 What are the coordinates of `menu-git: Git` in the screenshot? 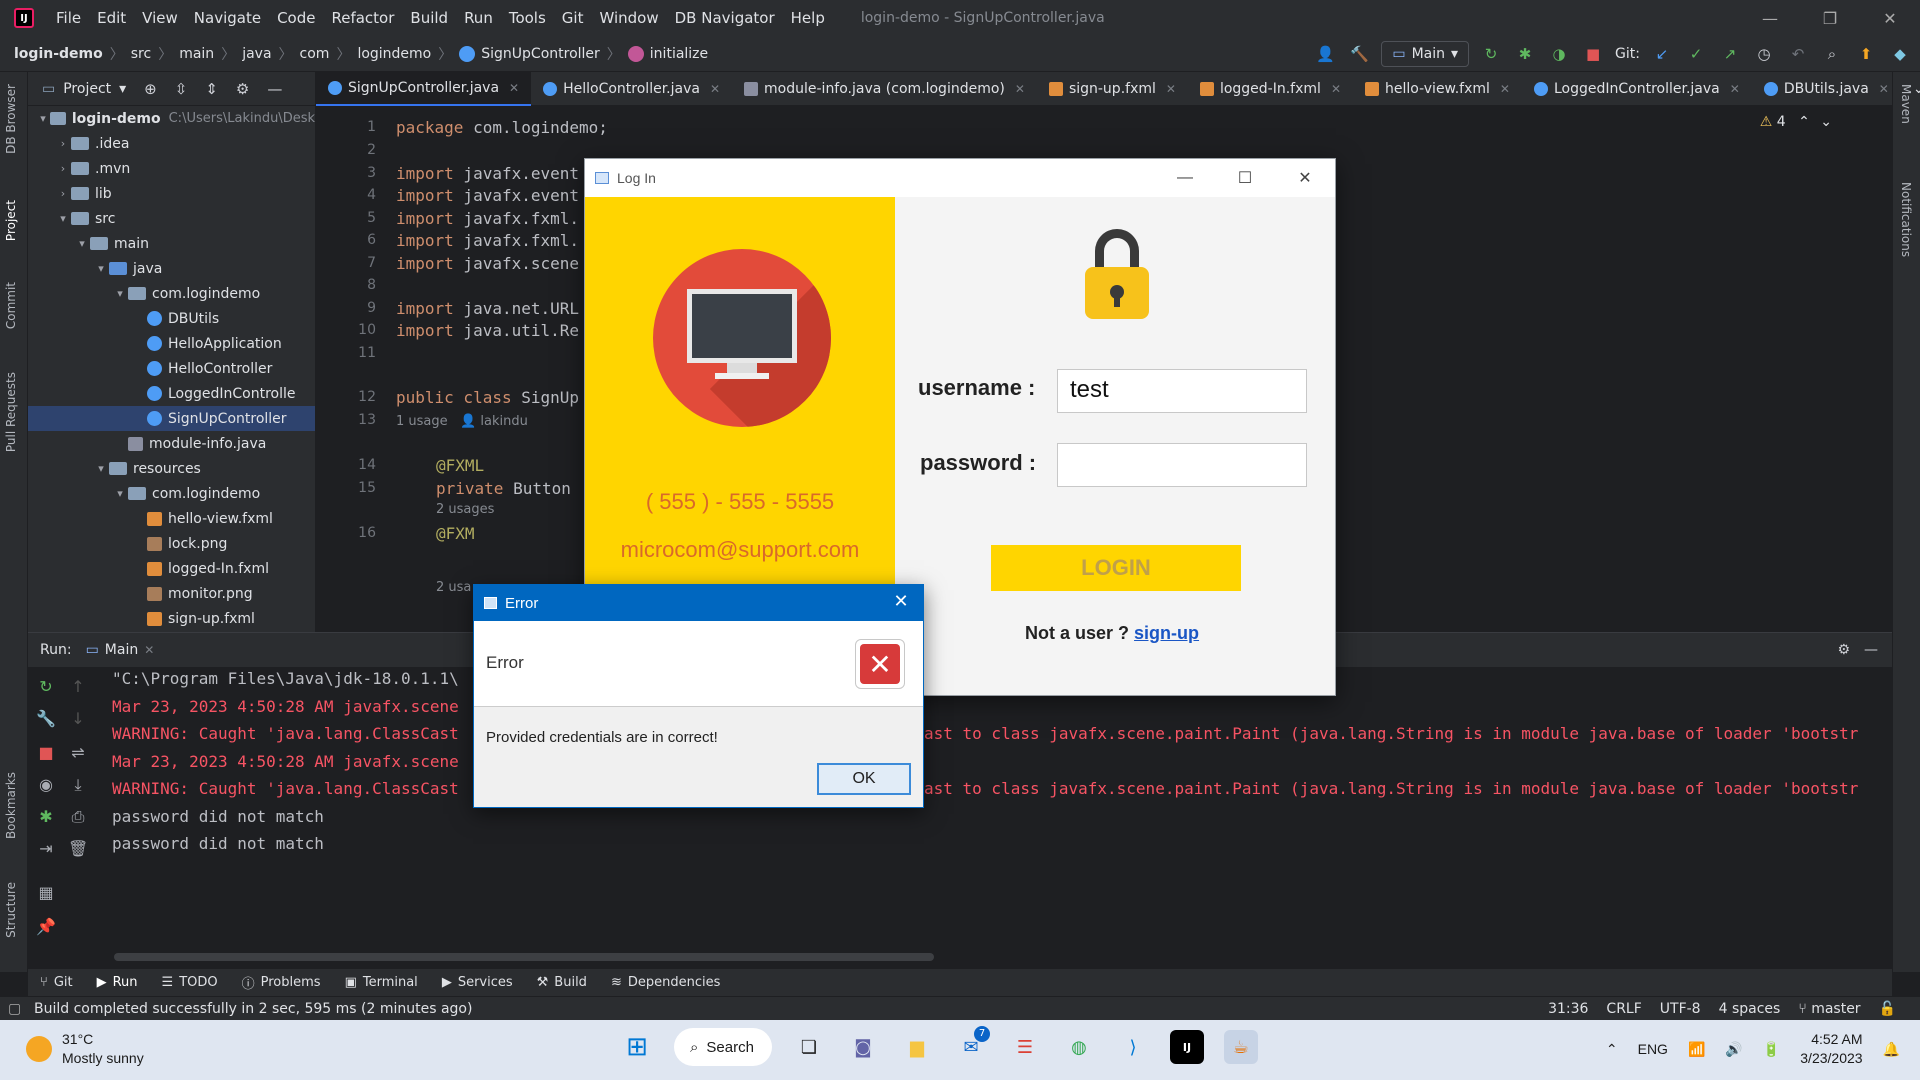 It's located at (573, 18).